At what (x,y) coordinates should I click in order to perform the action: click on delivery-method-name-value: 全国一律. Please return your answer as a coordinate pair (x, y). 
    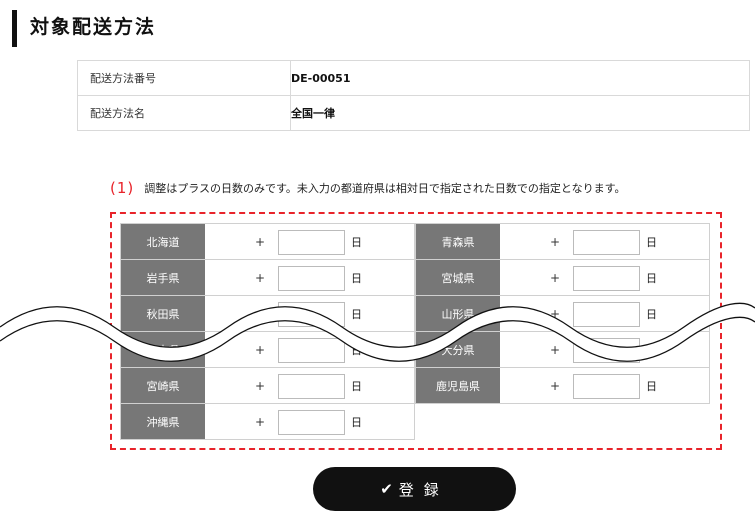
    Looking at the image, I should click on (520, 113).